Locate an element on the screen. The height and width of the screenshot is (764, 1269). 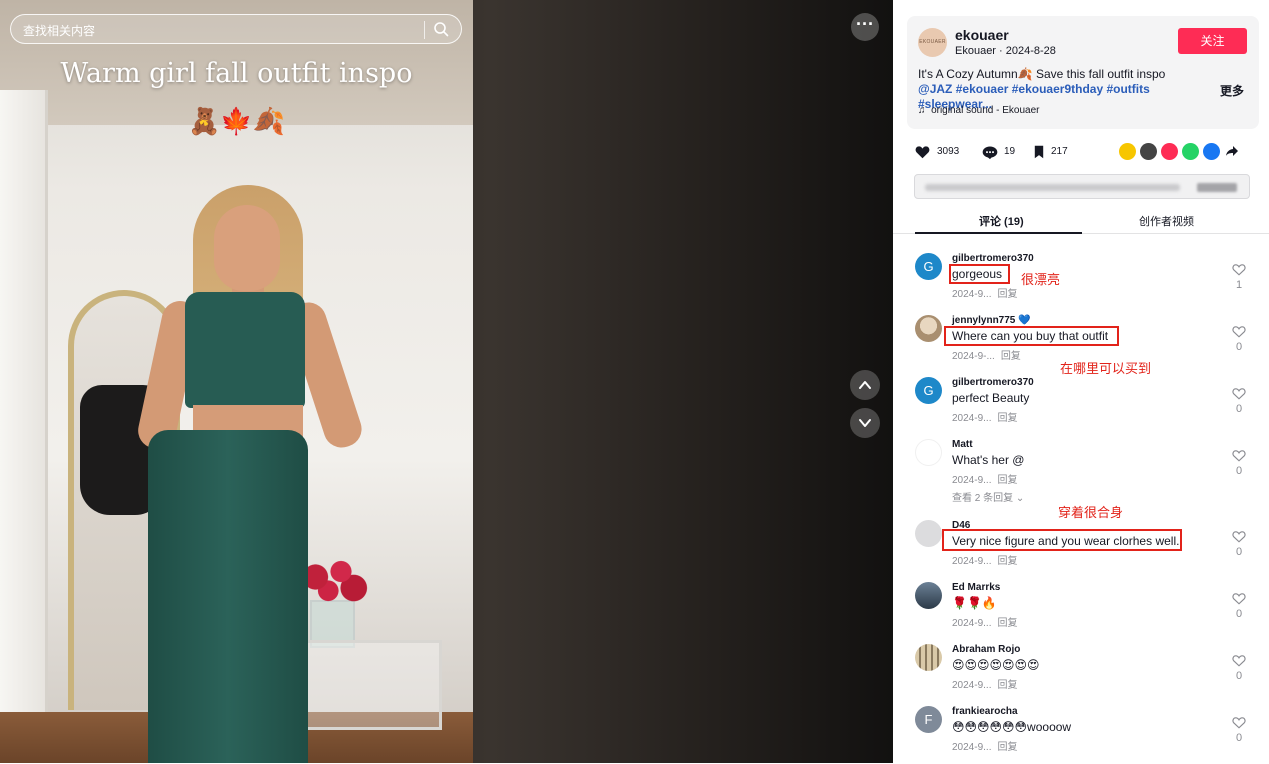
facebook-icon is located at coordinates (1211, 151).